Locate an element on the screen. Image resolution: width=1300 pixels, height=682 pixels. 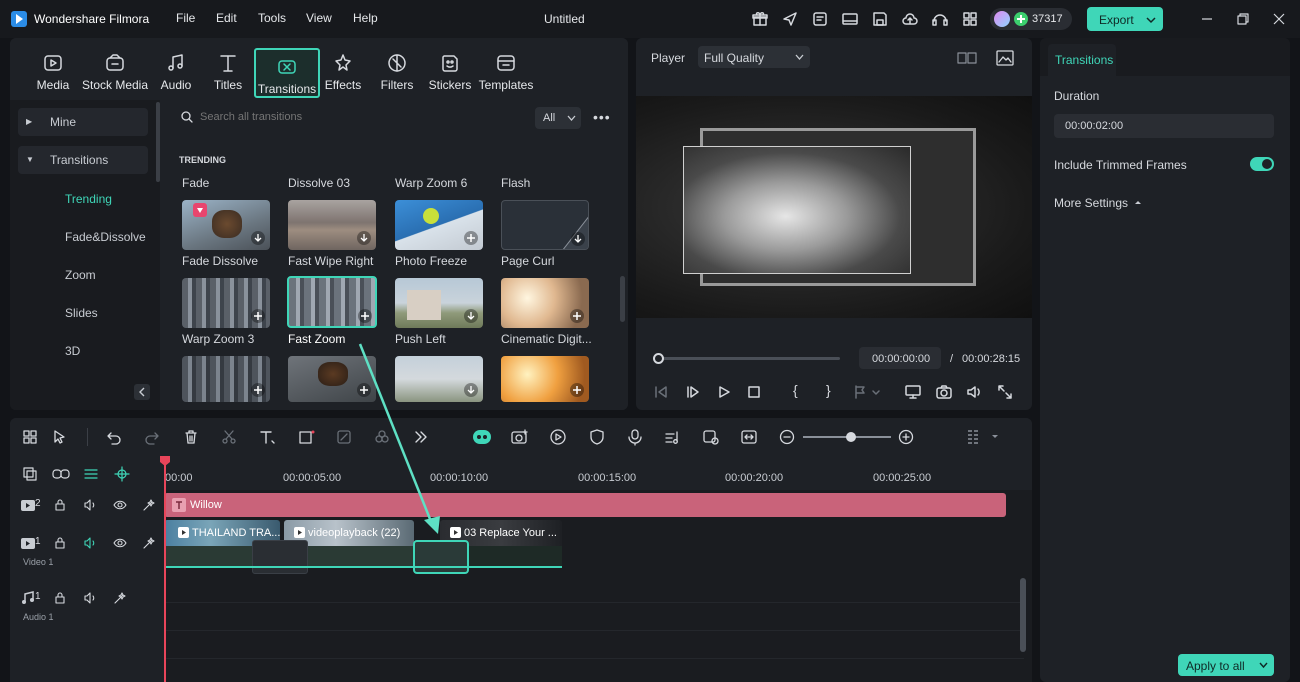
stop-icon is located at coordinates (754, 392).